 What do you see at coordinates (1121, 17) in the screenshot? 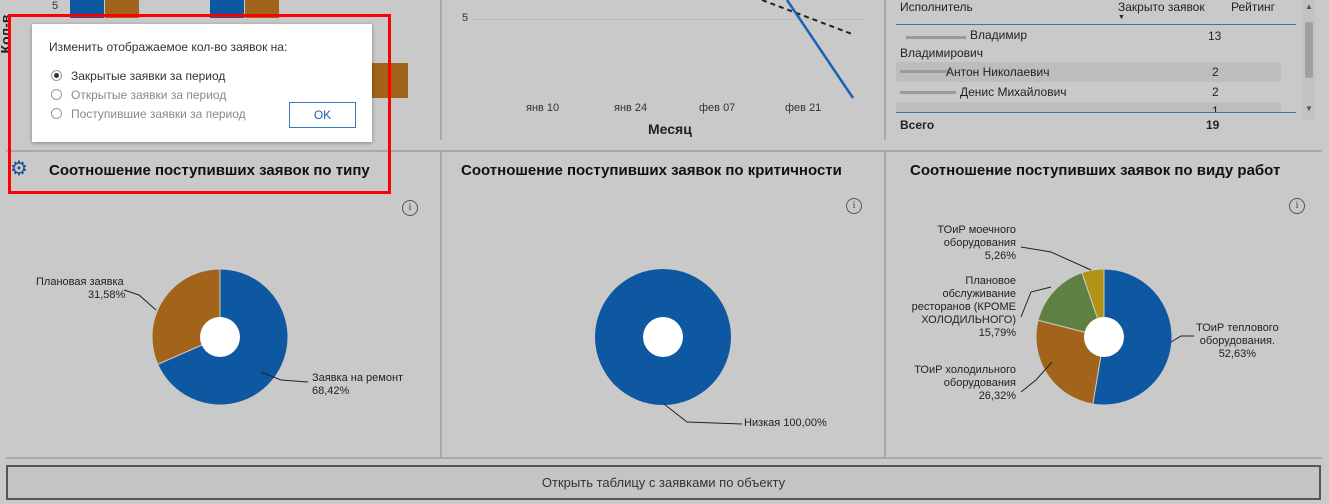
I see `sort-down-icon: ▼` at bounding box center [1121, 17].